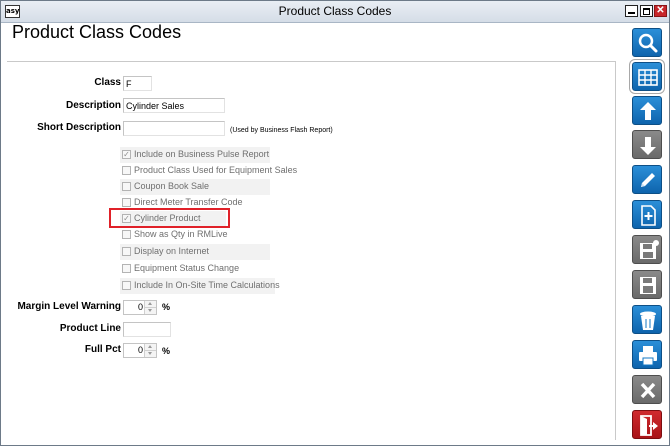 This screenshot has height=446, width=670. What do you see at coordinates (147, 329) in the screenshot?
I see `product-line-field` at bounding box center [147, 329].